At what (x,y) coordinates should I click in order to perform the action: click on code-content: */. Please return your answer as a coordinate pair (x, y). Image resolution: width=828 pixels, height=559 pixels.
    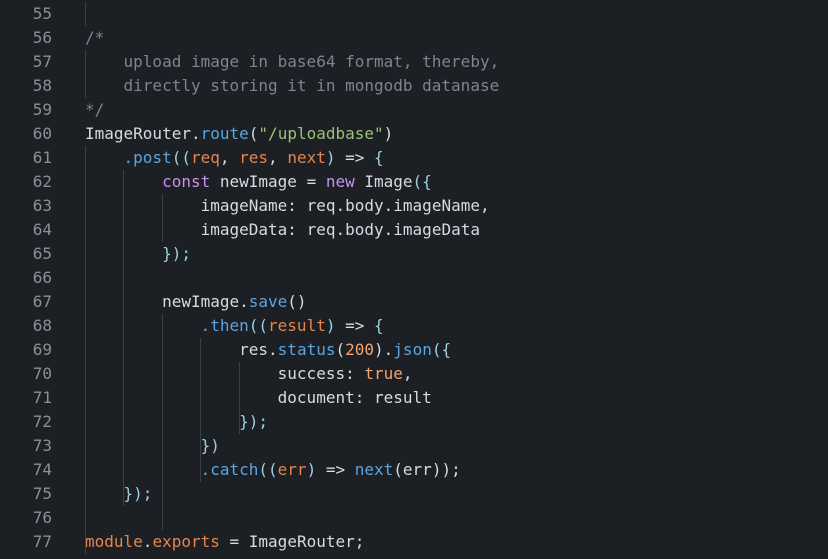
    Looking at the image, I should click on (94, 110).